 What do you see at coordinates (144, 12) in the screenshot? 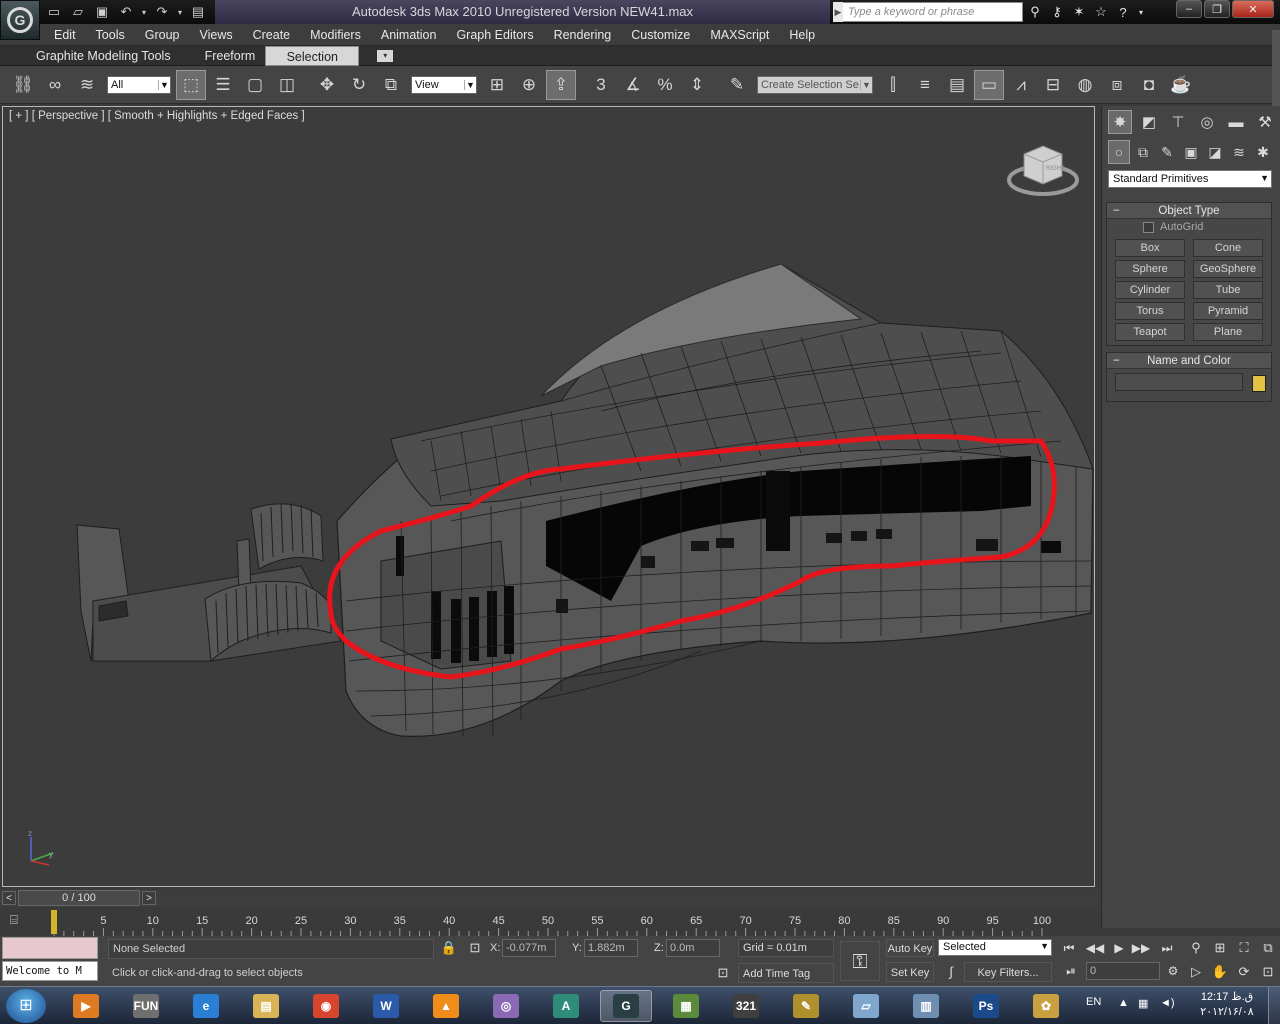
I see `undo-dropdown-icon: ▾` at bounding box center [144, 12].